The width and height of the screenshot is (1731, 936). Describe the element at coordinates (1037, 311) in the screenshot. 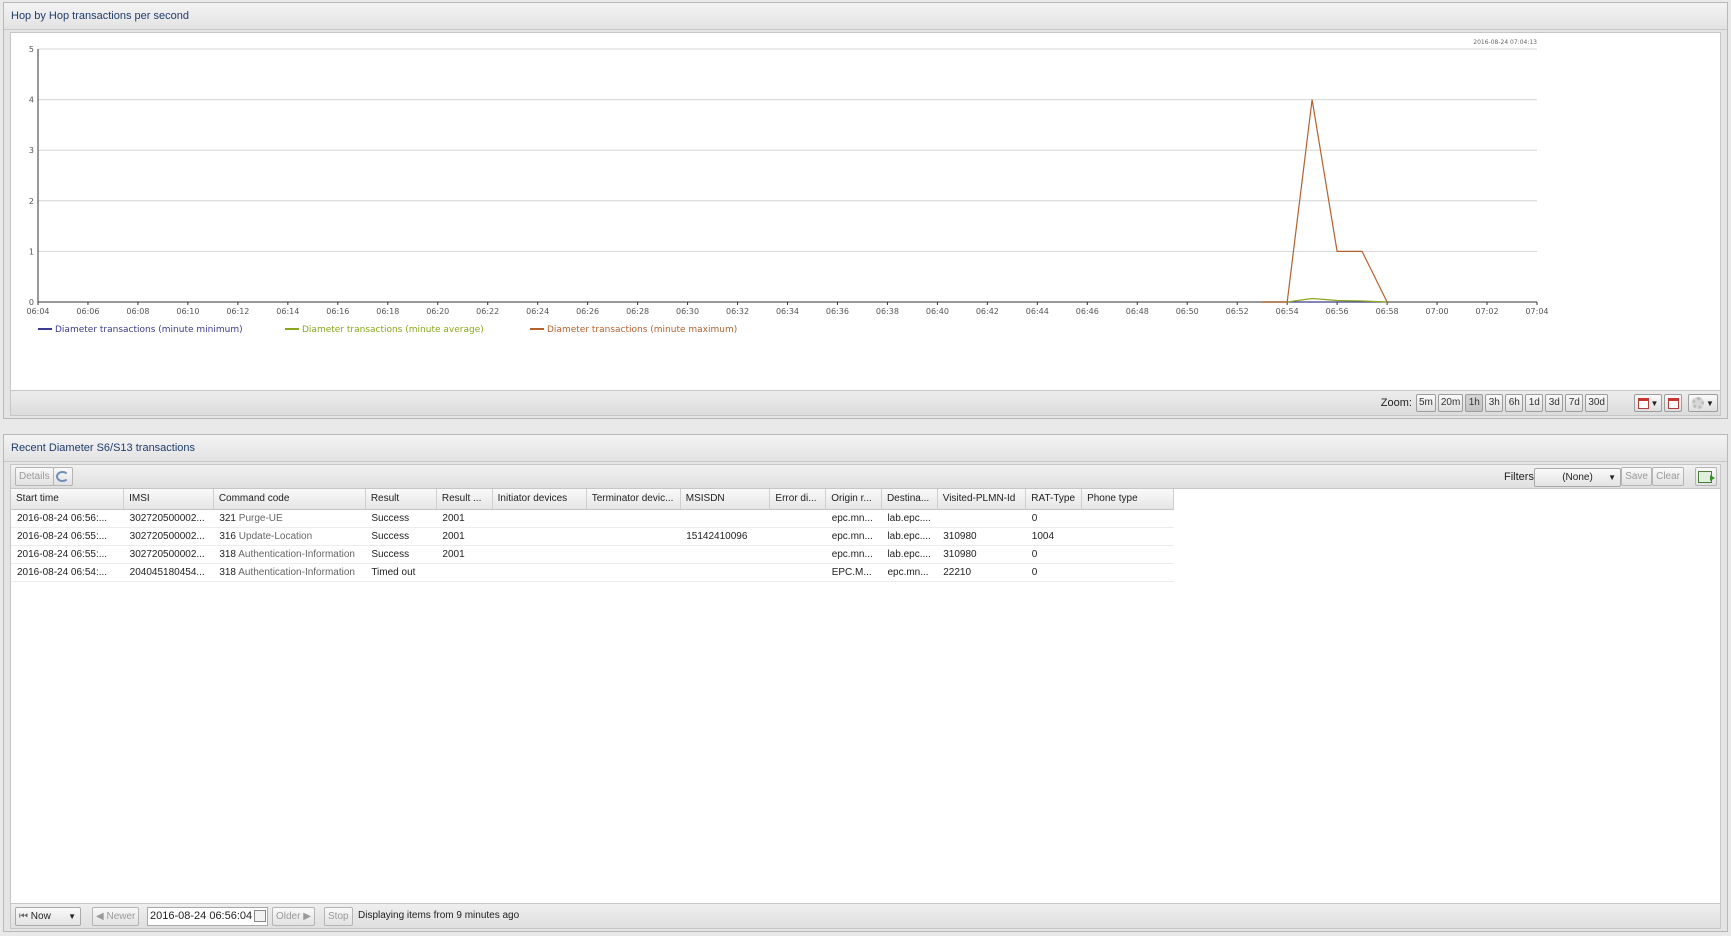

I see `x-tick-label: 06:44` at that location.